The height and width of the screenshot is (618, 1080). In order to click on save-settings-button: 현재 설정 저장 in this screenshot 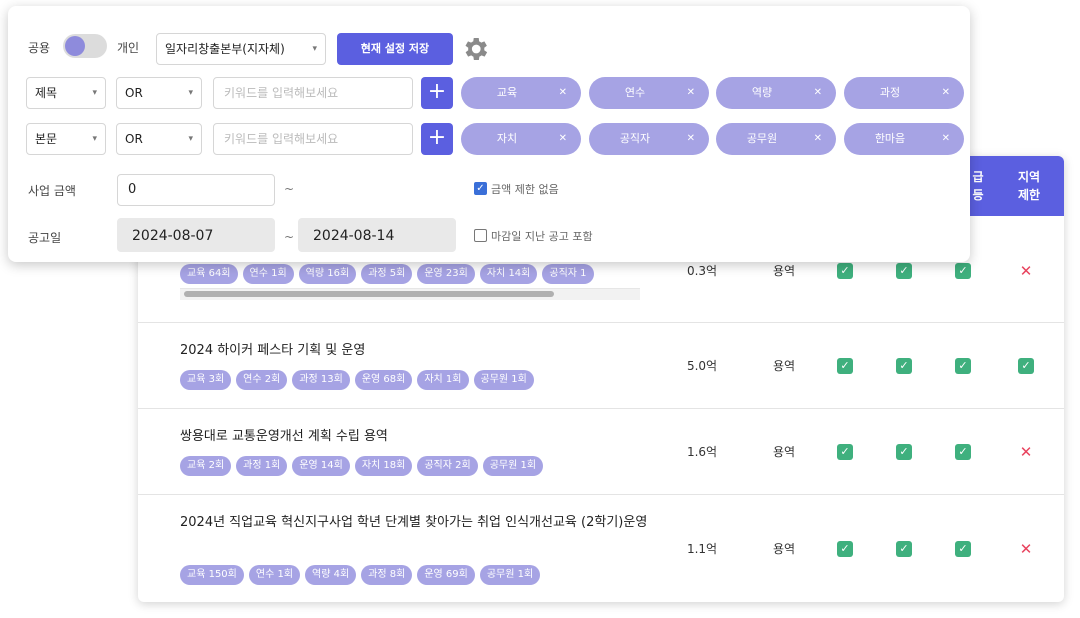, I will do `click(395, 49)`.